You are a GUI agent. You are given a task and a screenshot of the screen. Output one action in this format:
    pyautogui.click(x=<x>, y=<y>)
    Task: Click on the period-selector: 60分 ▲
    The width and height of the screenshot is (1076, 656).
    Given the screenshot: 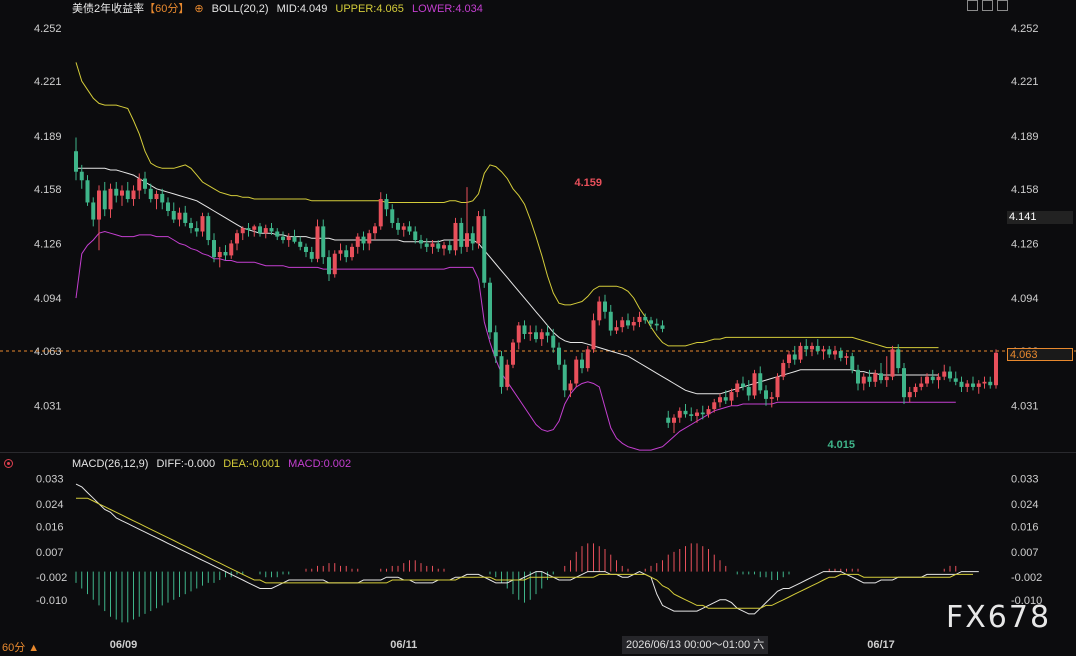 What is the action you would take?
    pyautogui.click(x=20, y=647)
    